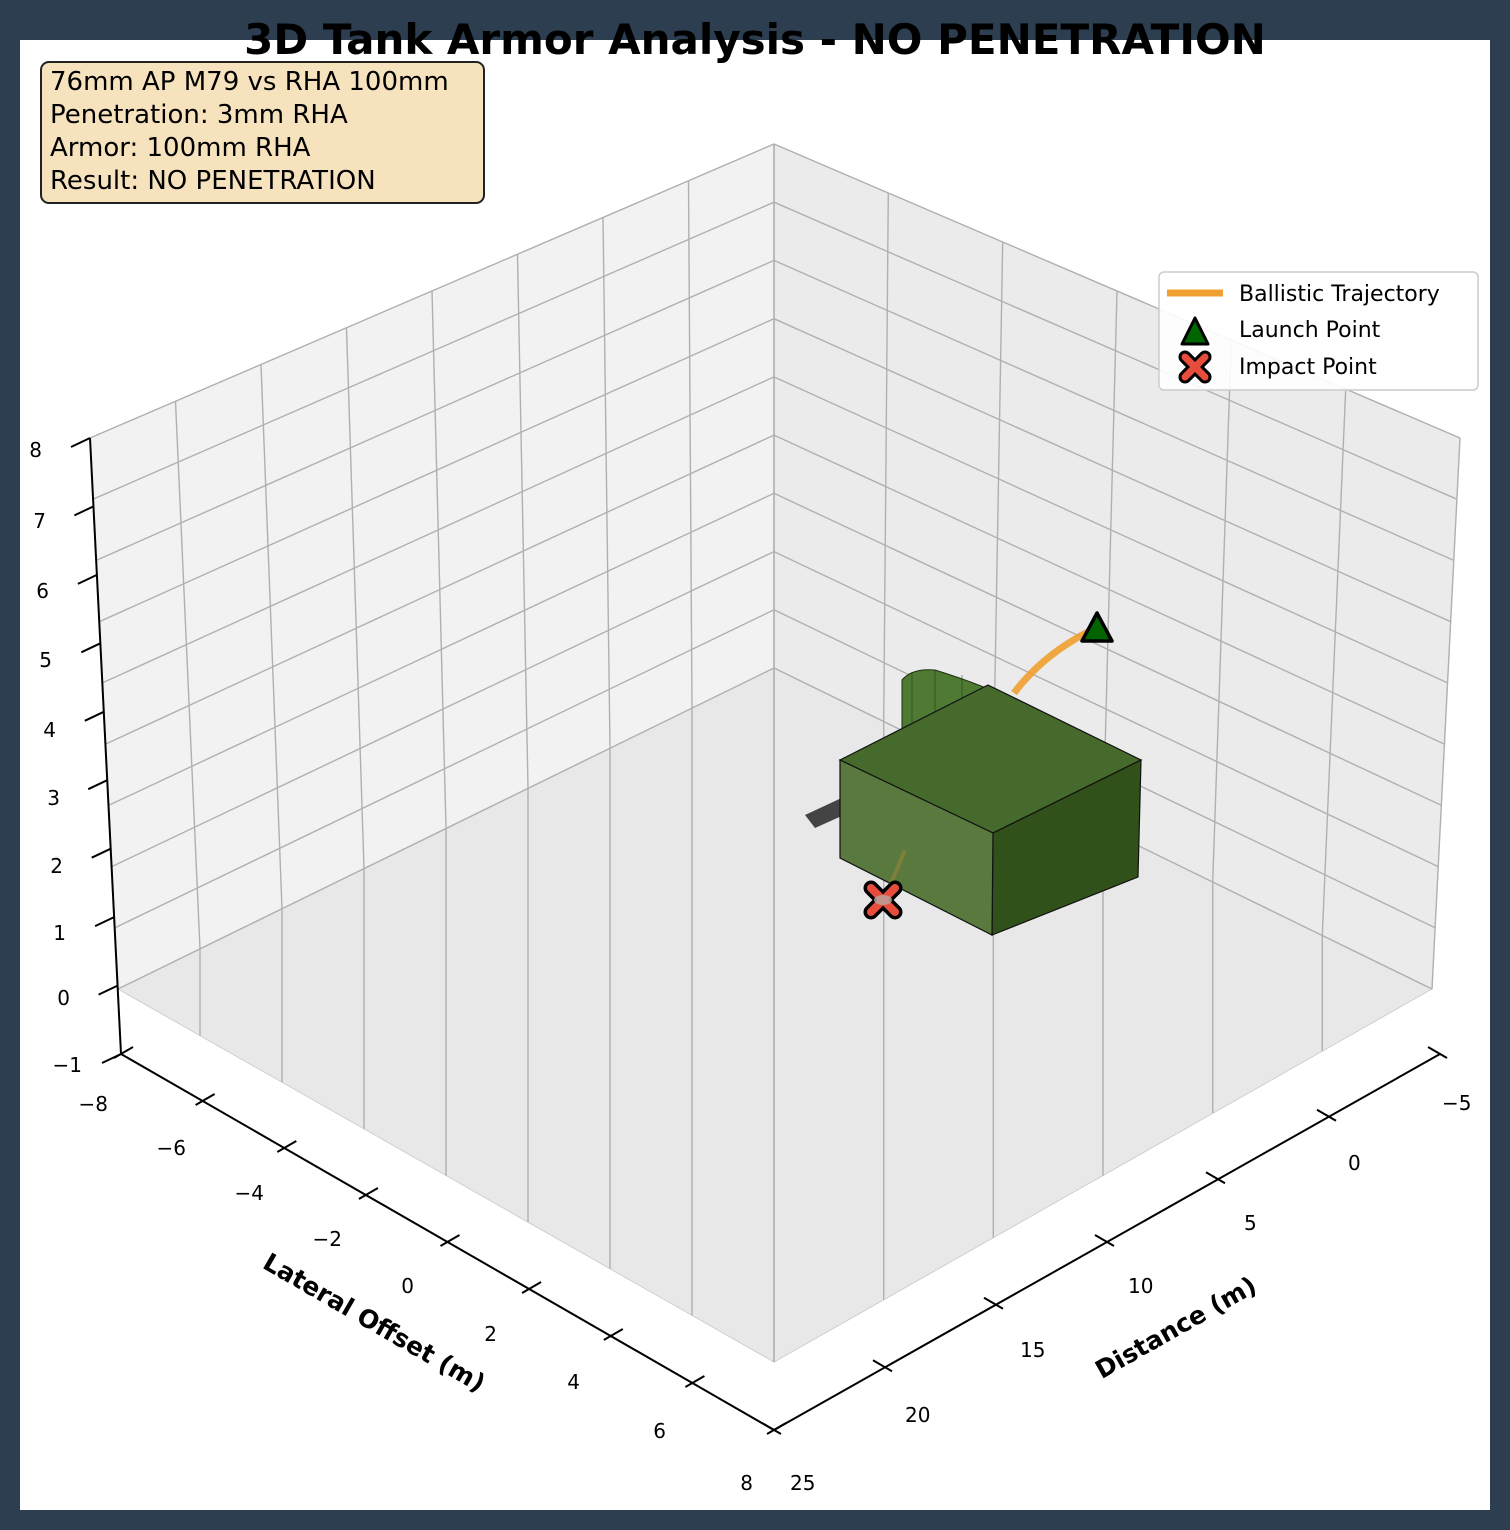 The image size is (1510, 1530). I want to click on z-tick-label: 8, so click(35, 450).